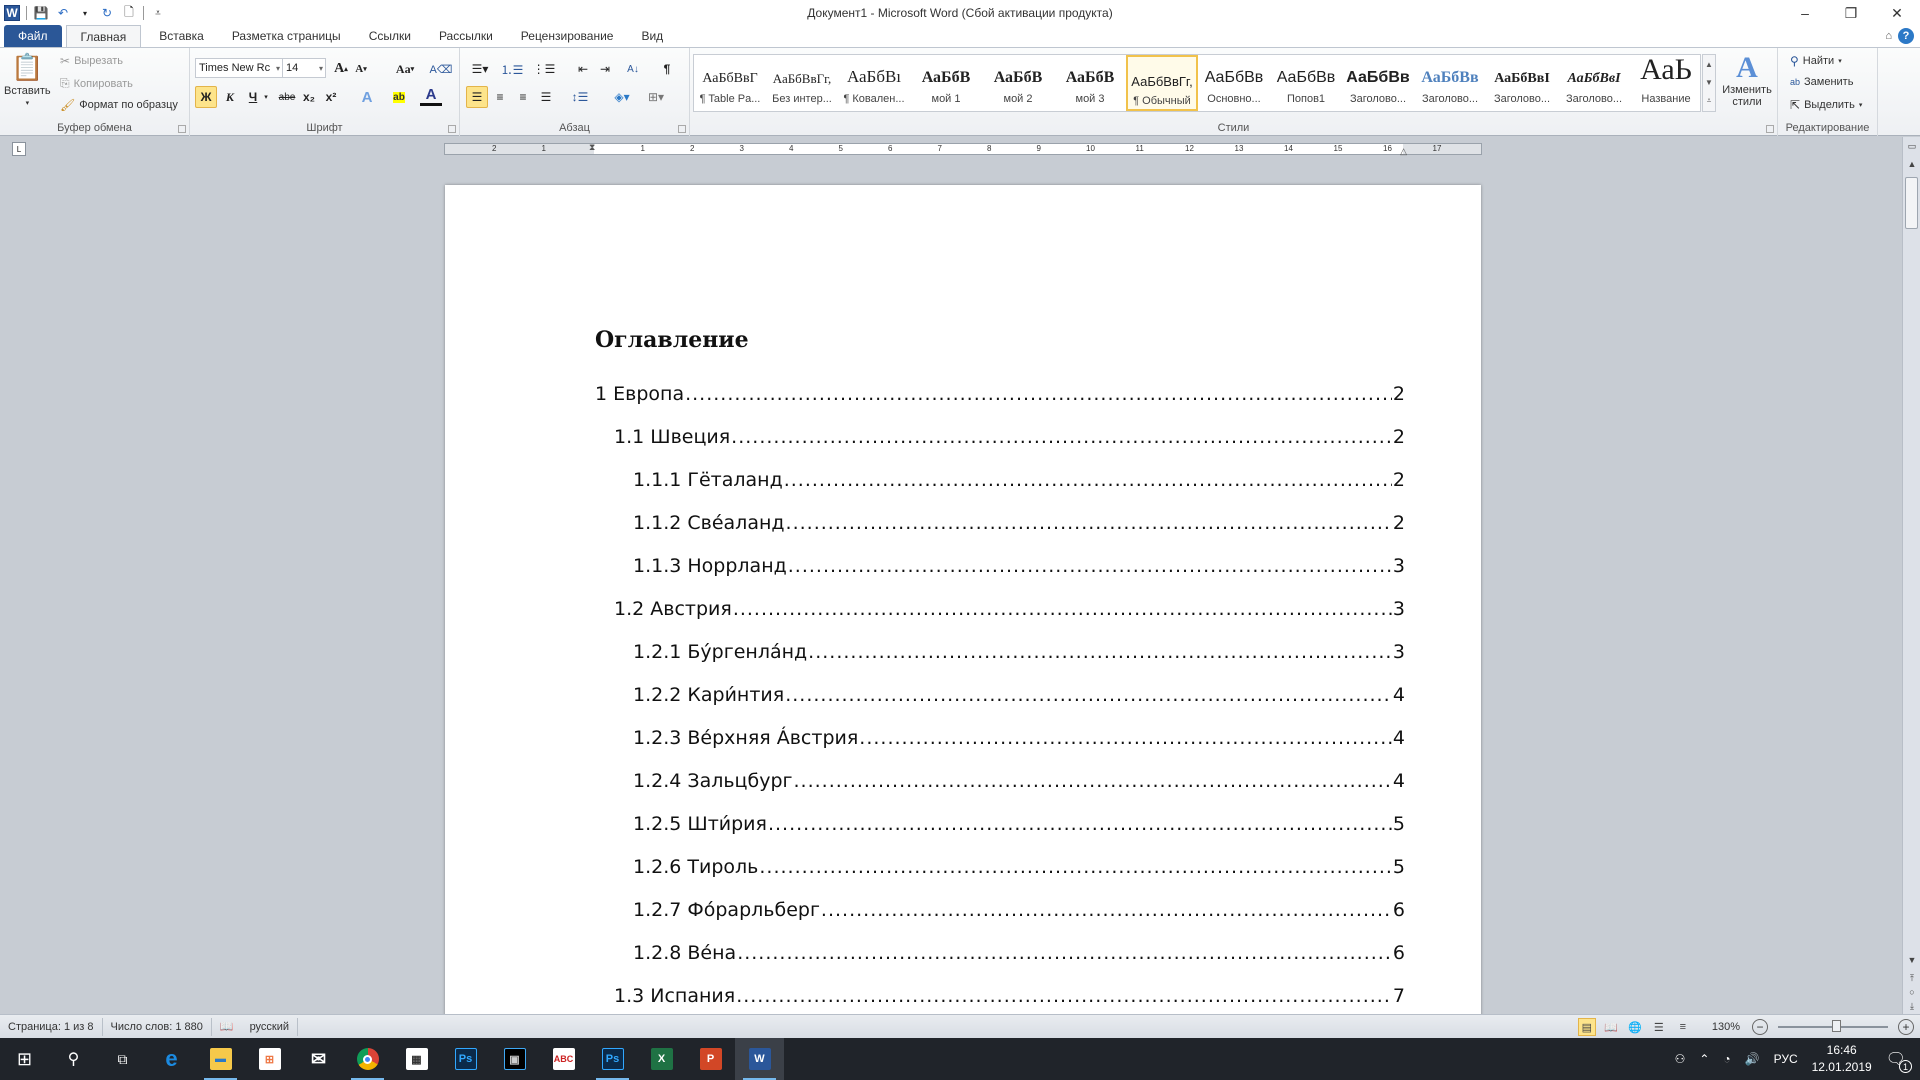  What do you see at coordinates (1586, 1027) in the screenshot?
I see `print-layout-view-button: ▤` at bounding box center [1586, 1027].